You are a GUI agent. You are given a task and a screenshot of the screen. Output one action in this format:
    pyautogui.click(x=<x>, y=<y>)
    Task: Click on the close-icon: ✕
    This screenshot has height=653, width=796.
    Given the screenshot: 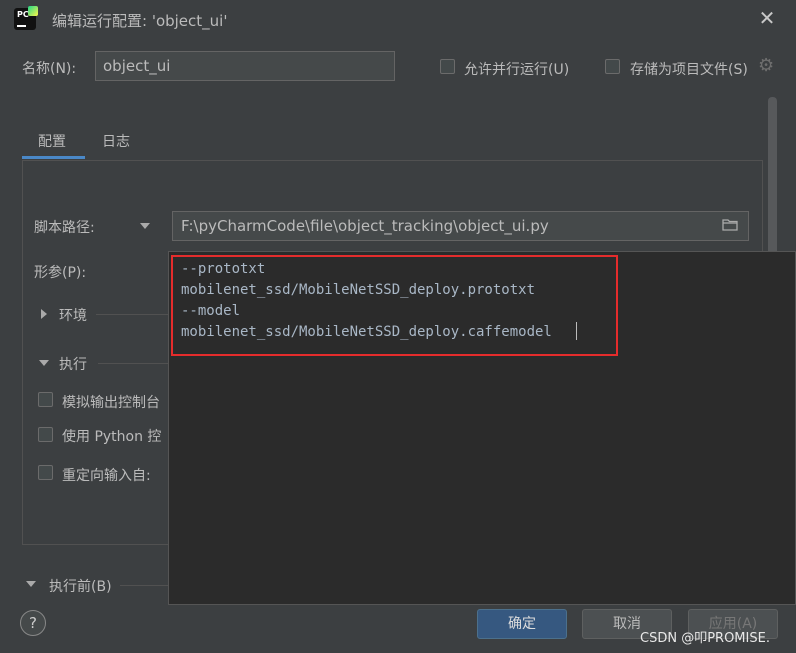 What is the action you would take?
    pyautogui.click(x=767, y=18)
    